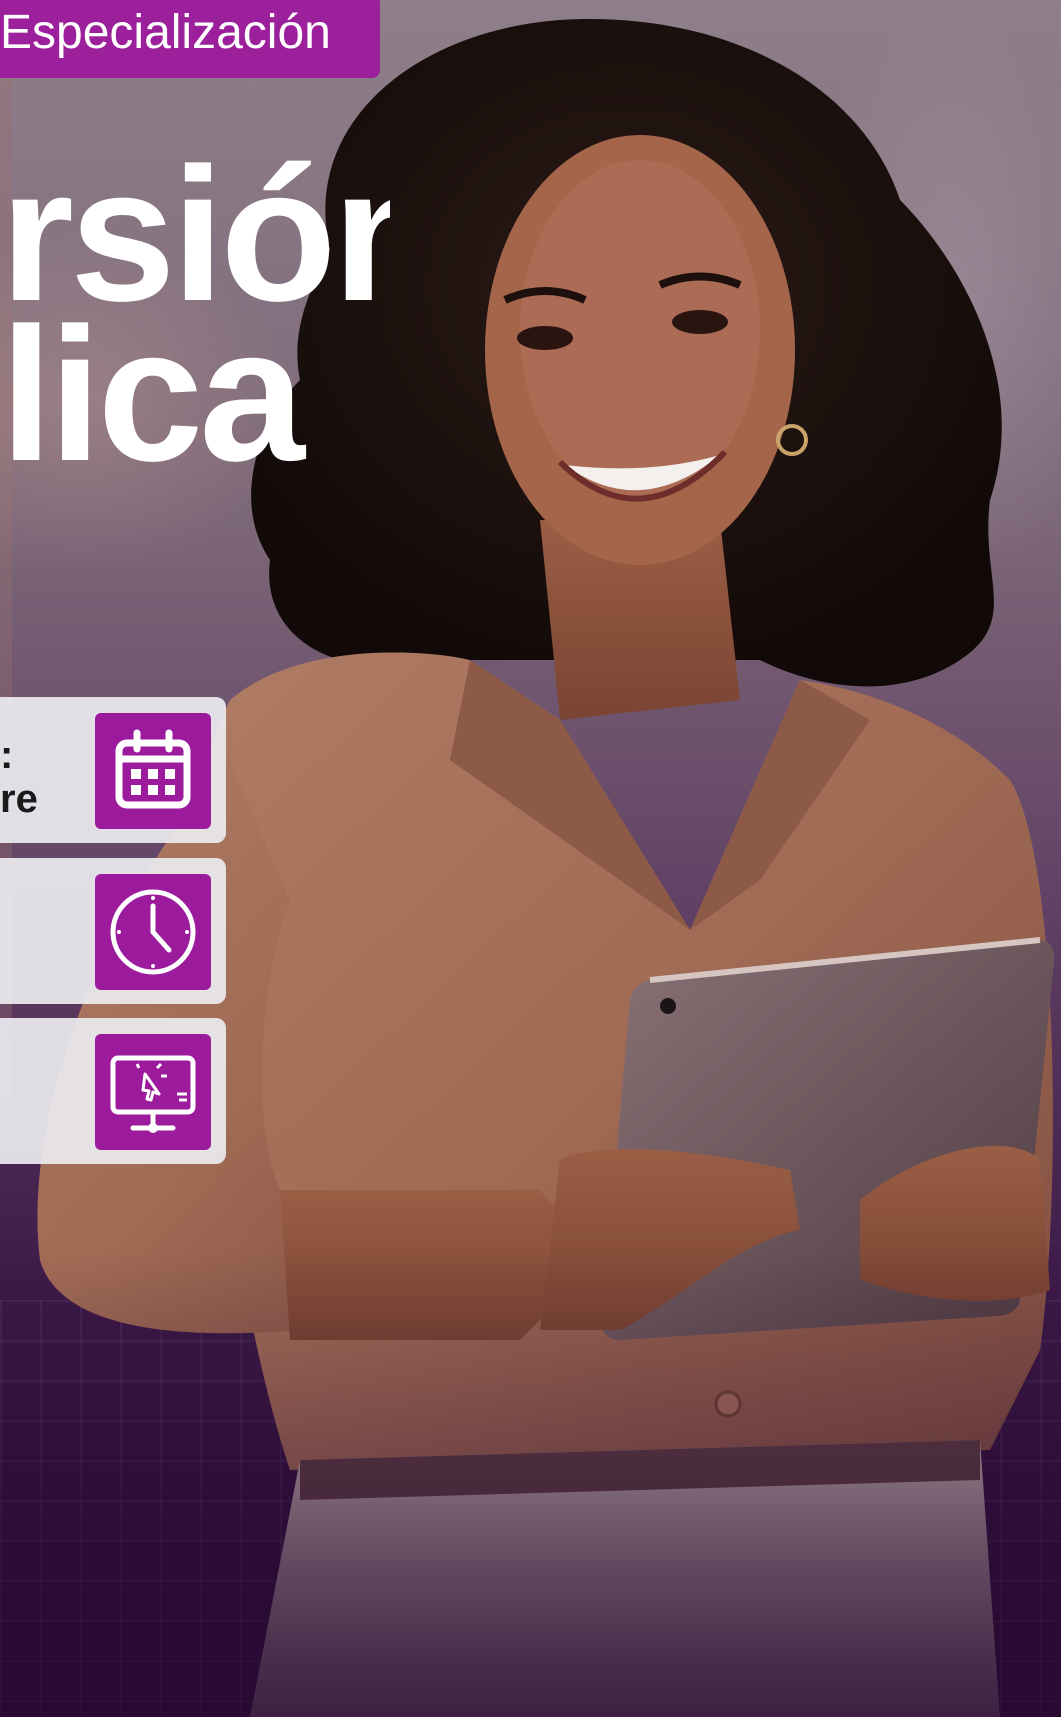 Image resolution: width=1061 pixels, height=1717 pixels. I want to click on info-card-line-1: :, so click(7, 755).